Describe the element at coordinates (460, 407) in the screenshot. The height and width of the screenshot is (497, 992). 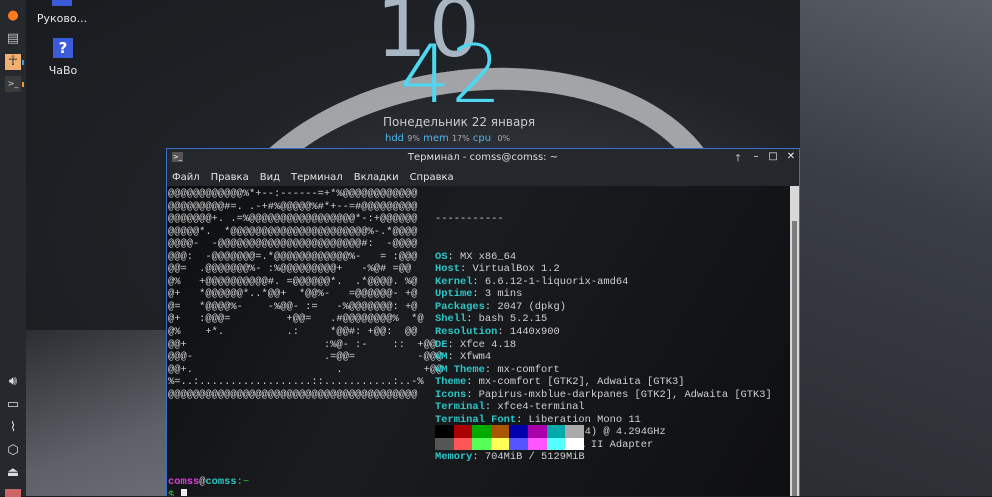
I see `info-label: Terminal` at that location.